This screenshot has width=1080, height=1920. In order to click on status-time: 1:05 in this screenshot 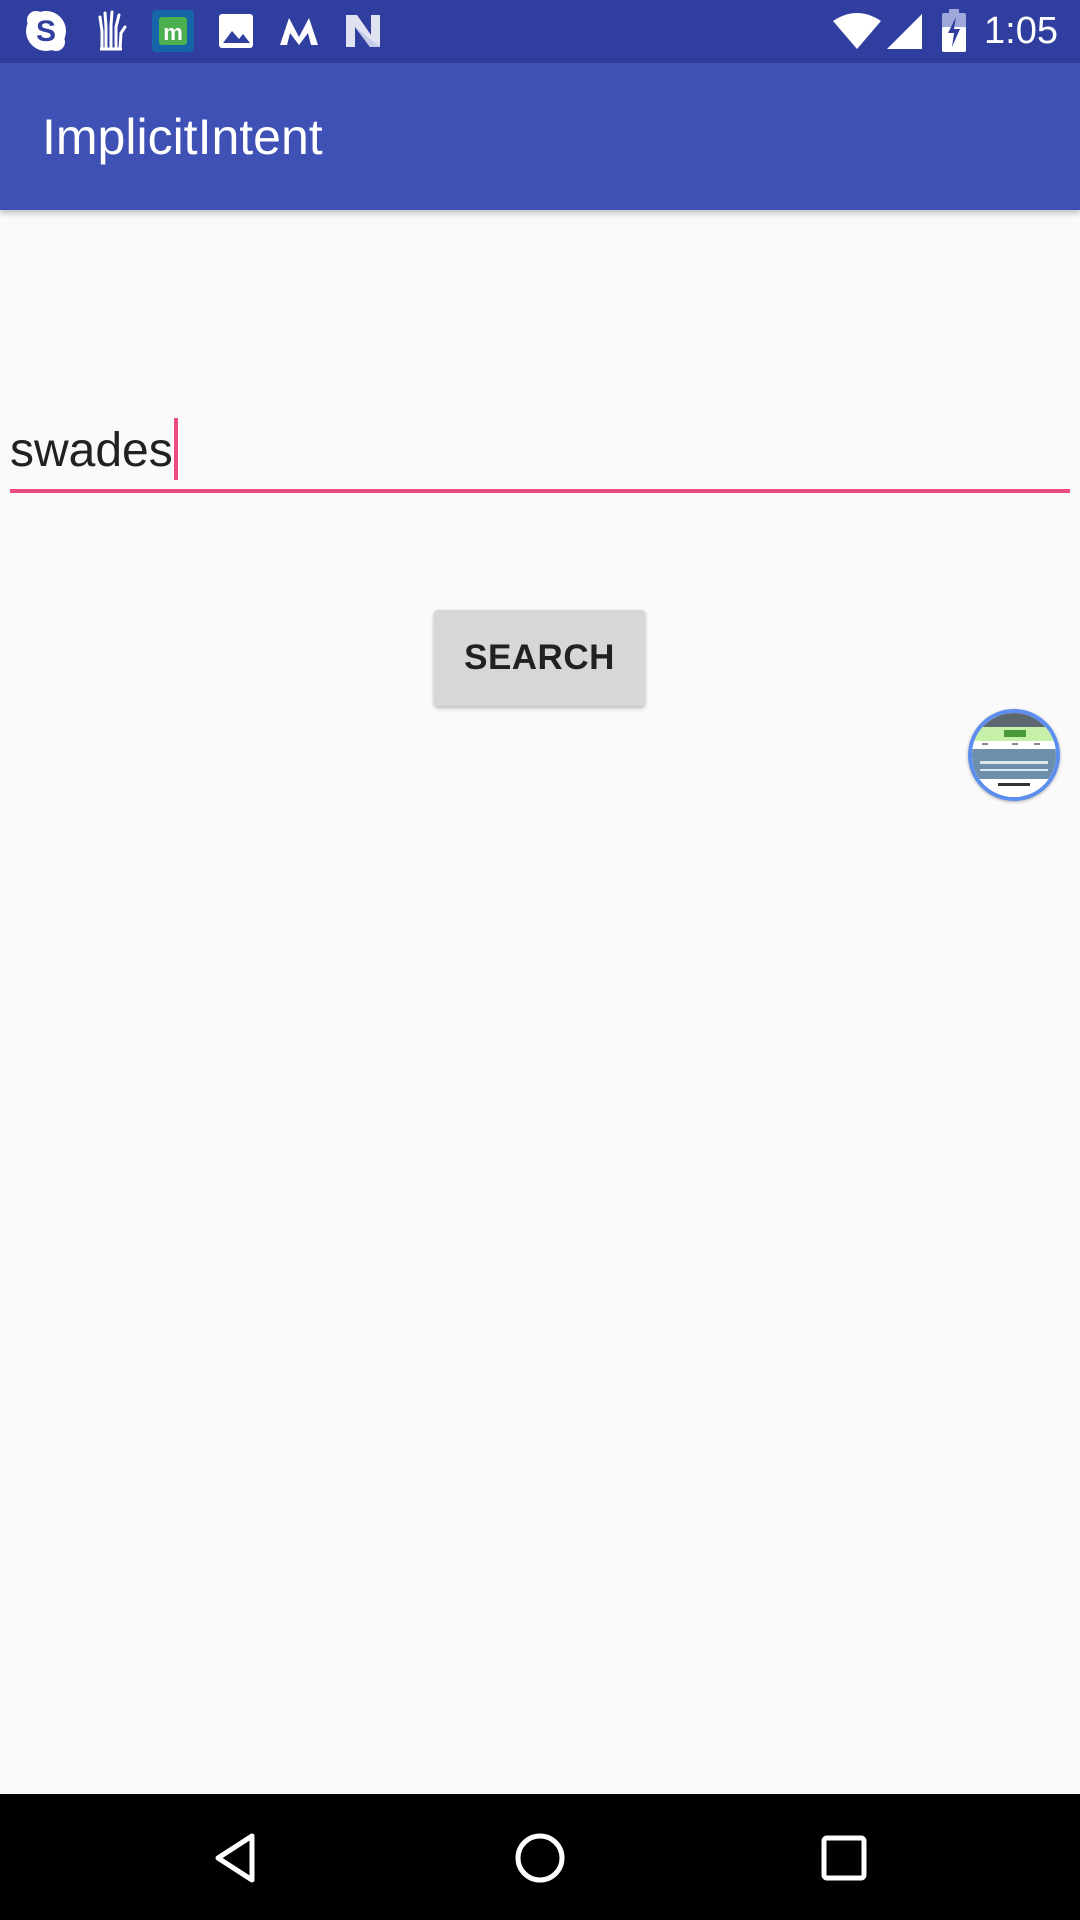, I will do `click(1021, 31)`.